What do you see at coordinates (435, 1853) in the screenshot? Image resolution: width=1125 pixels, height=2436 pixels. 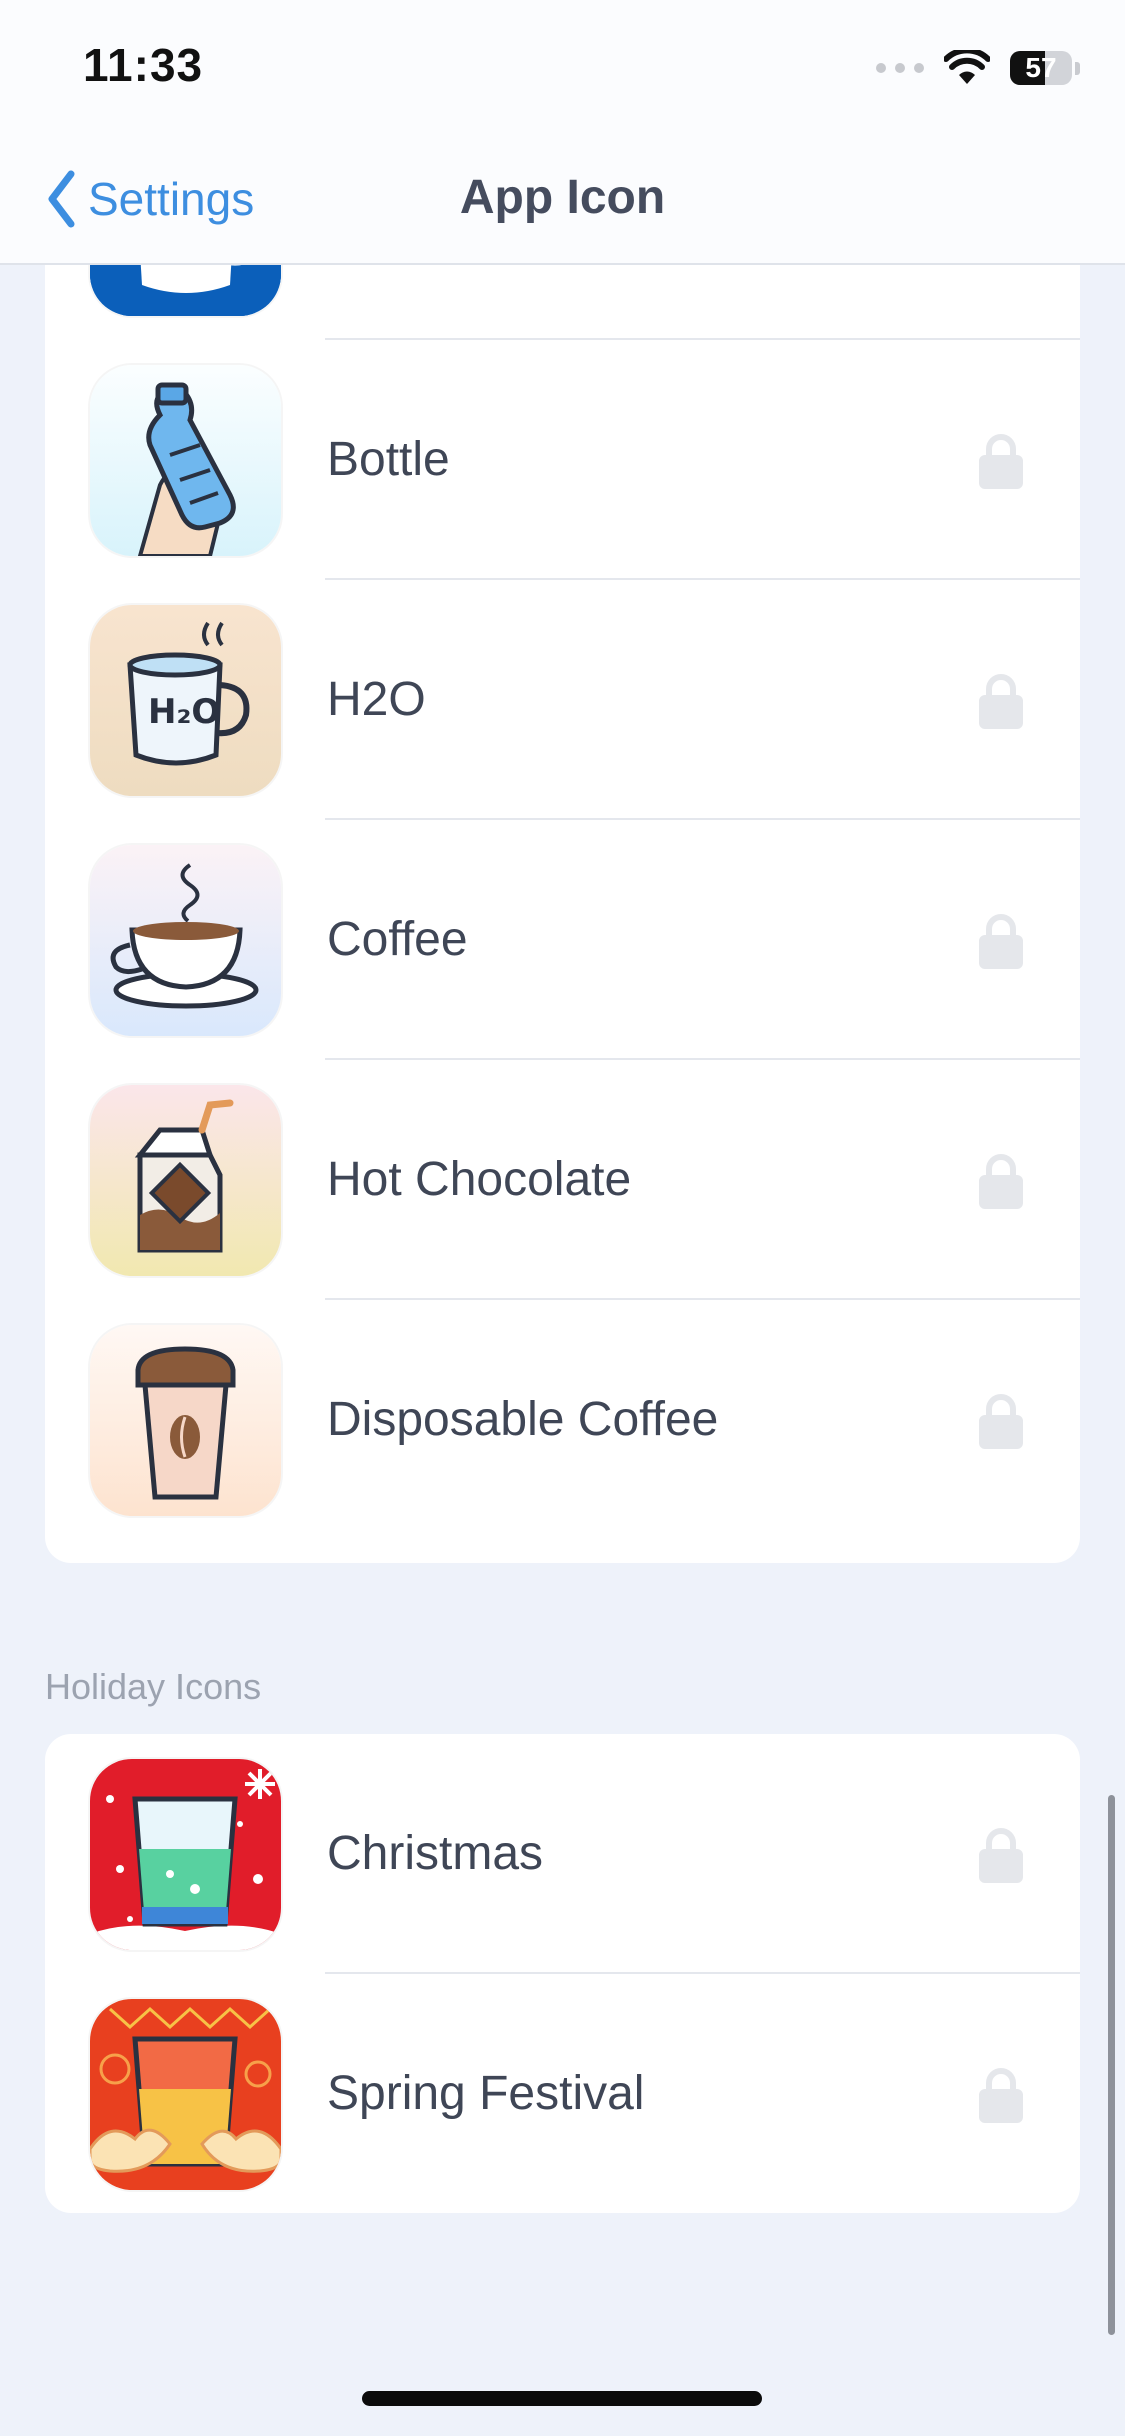 I see `icon-label: Christmas` at bounding box center [435, 1853].